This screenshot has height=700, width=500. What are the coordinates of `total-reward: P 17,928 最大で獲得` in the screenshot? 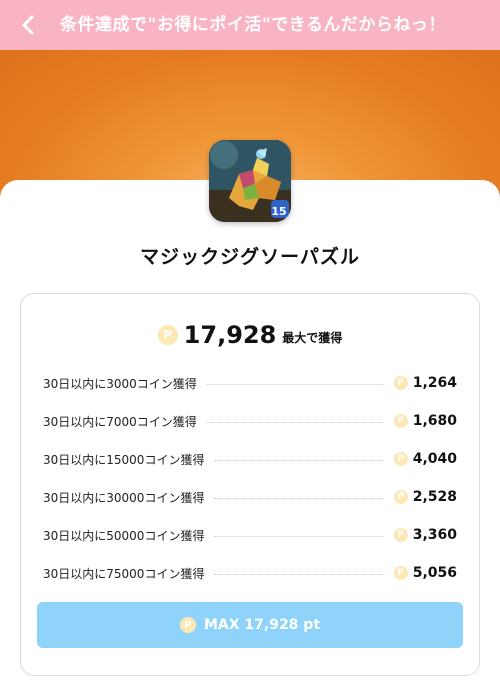 It's located at (250, 335).